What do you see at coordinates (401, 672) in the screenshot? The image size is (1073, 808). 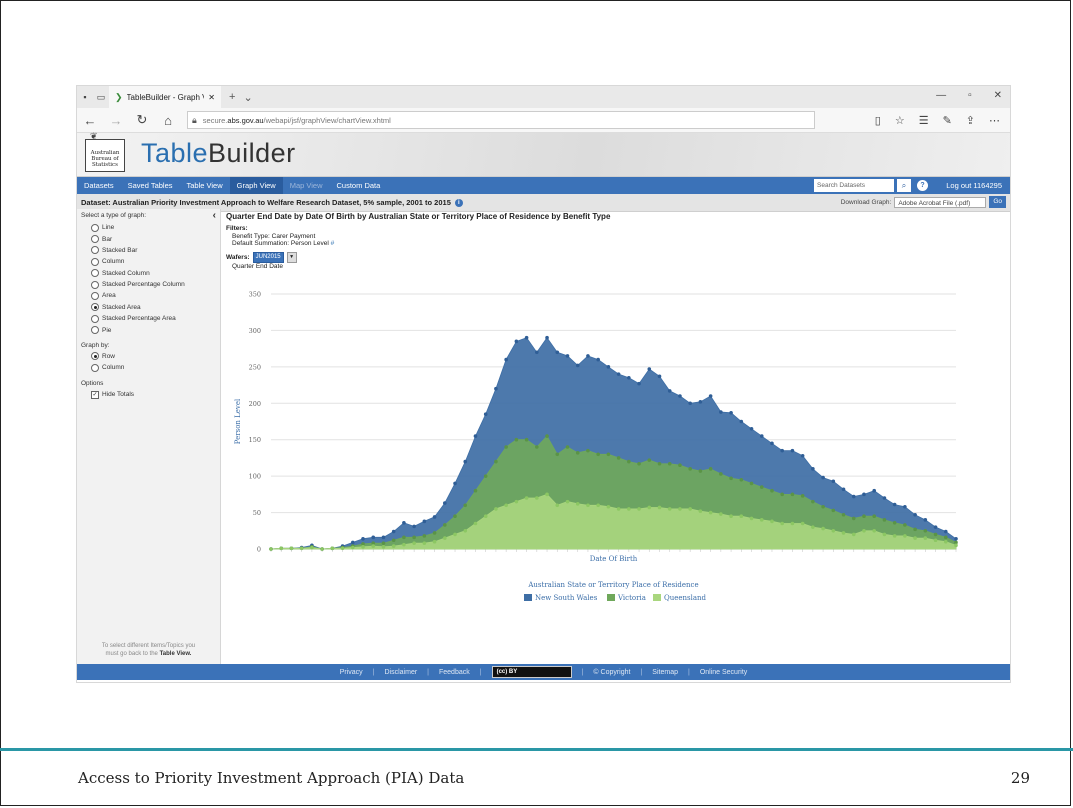 I see `footer-disclaimer-link: Disclaimer` at bounding box center [401, 672].